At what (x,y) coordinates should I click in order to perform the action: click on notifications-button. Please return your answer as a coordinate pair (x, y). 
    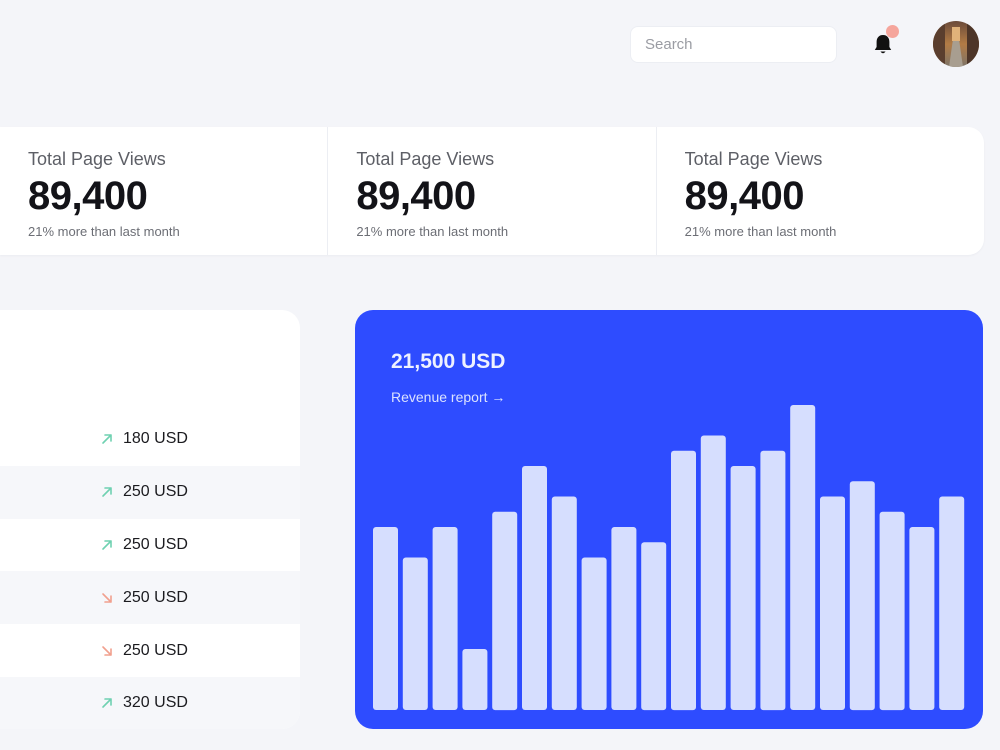
    Looking at the image, I should click on (885, 40).